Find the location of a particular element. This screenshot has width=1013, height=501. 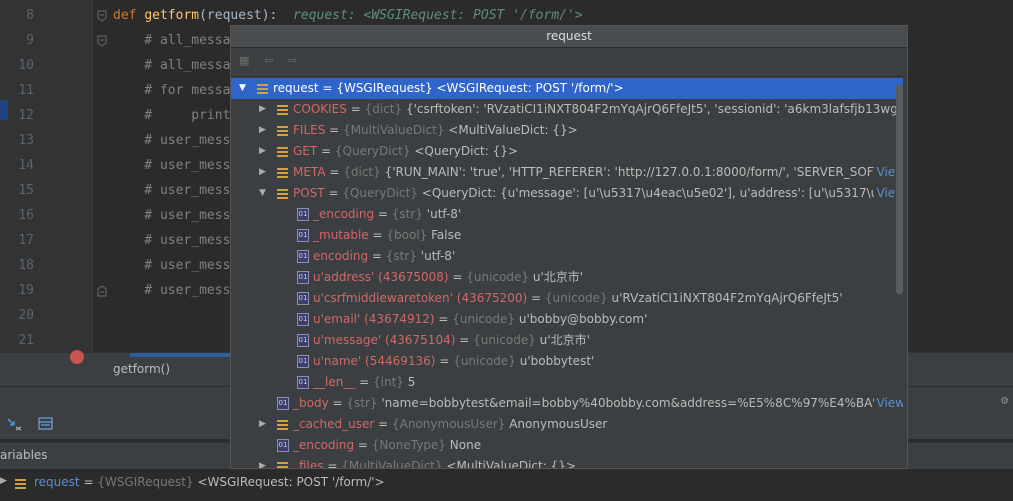

line-number: 11 is located at coordinates (26, 90).